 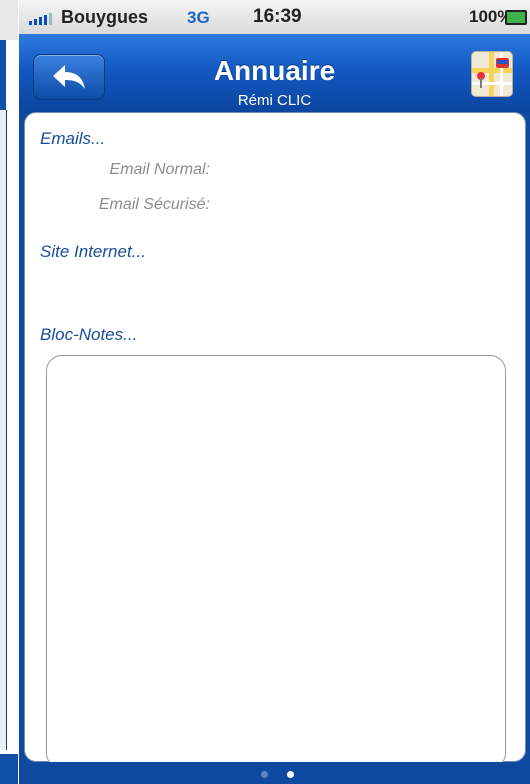 I want to click on page-title: Annuaire, so click(x=274, y=70).